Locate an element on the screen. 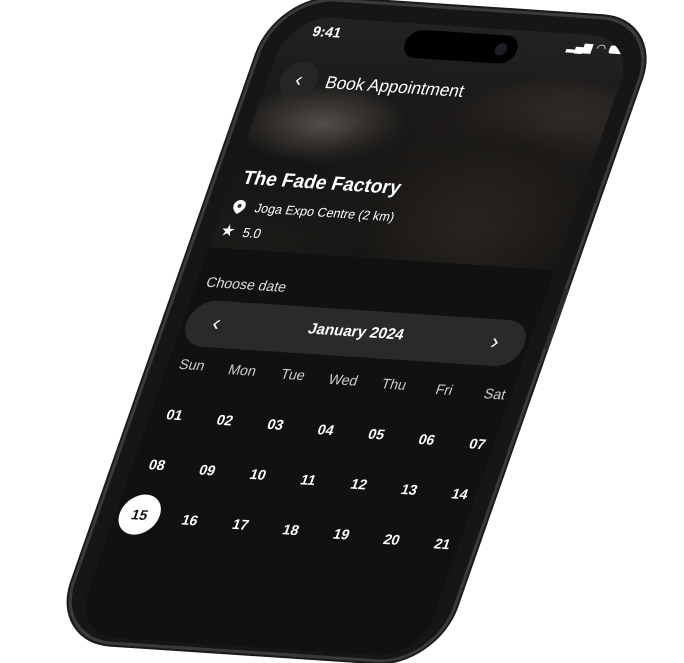 The height and width of the screenshot is (663, 684). date-cell: 04 is located at coordinates (326, 429).